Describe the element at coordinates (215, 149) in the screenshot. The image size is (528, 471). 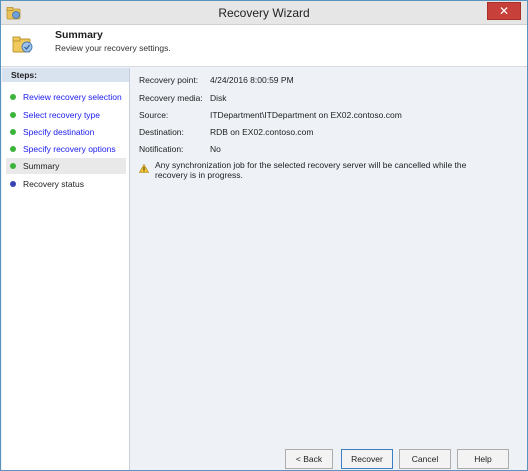
I see `notification-value: No` at that location.